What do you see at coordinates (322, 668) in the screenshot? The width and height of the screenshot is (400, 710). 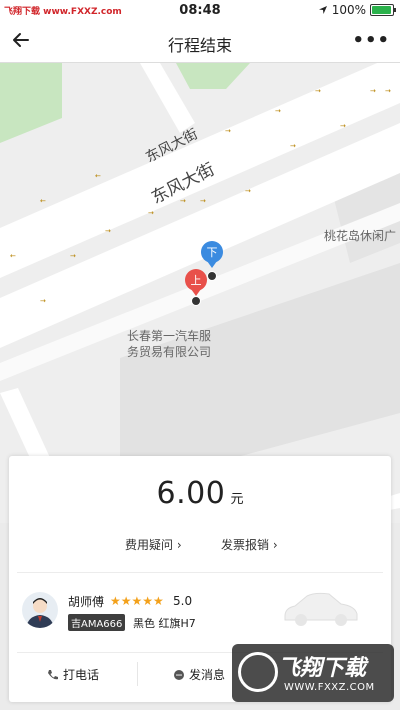 I see `watermark-title: 飞翔下载` at bounding box center [322, 668].